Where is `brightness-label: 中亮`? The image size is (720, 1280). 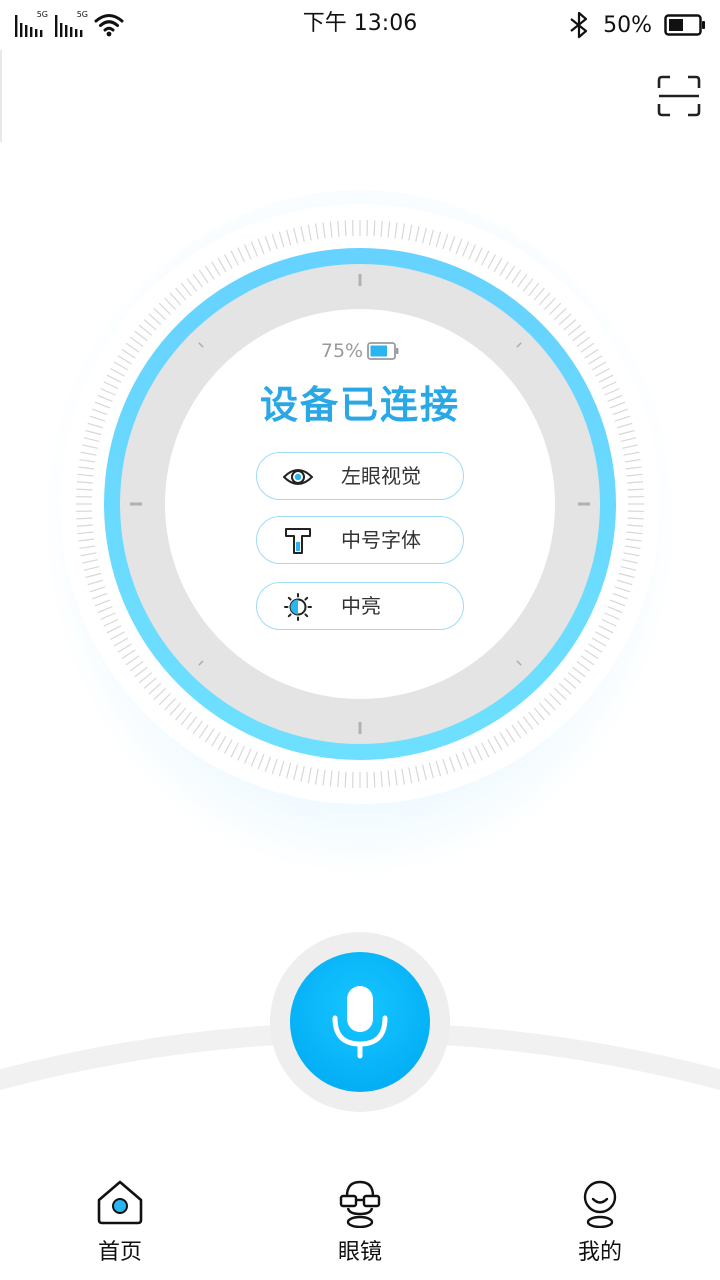
brightness-label: 中亮 is located at coordinates (361, 606).